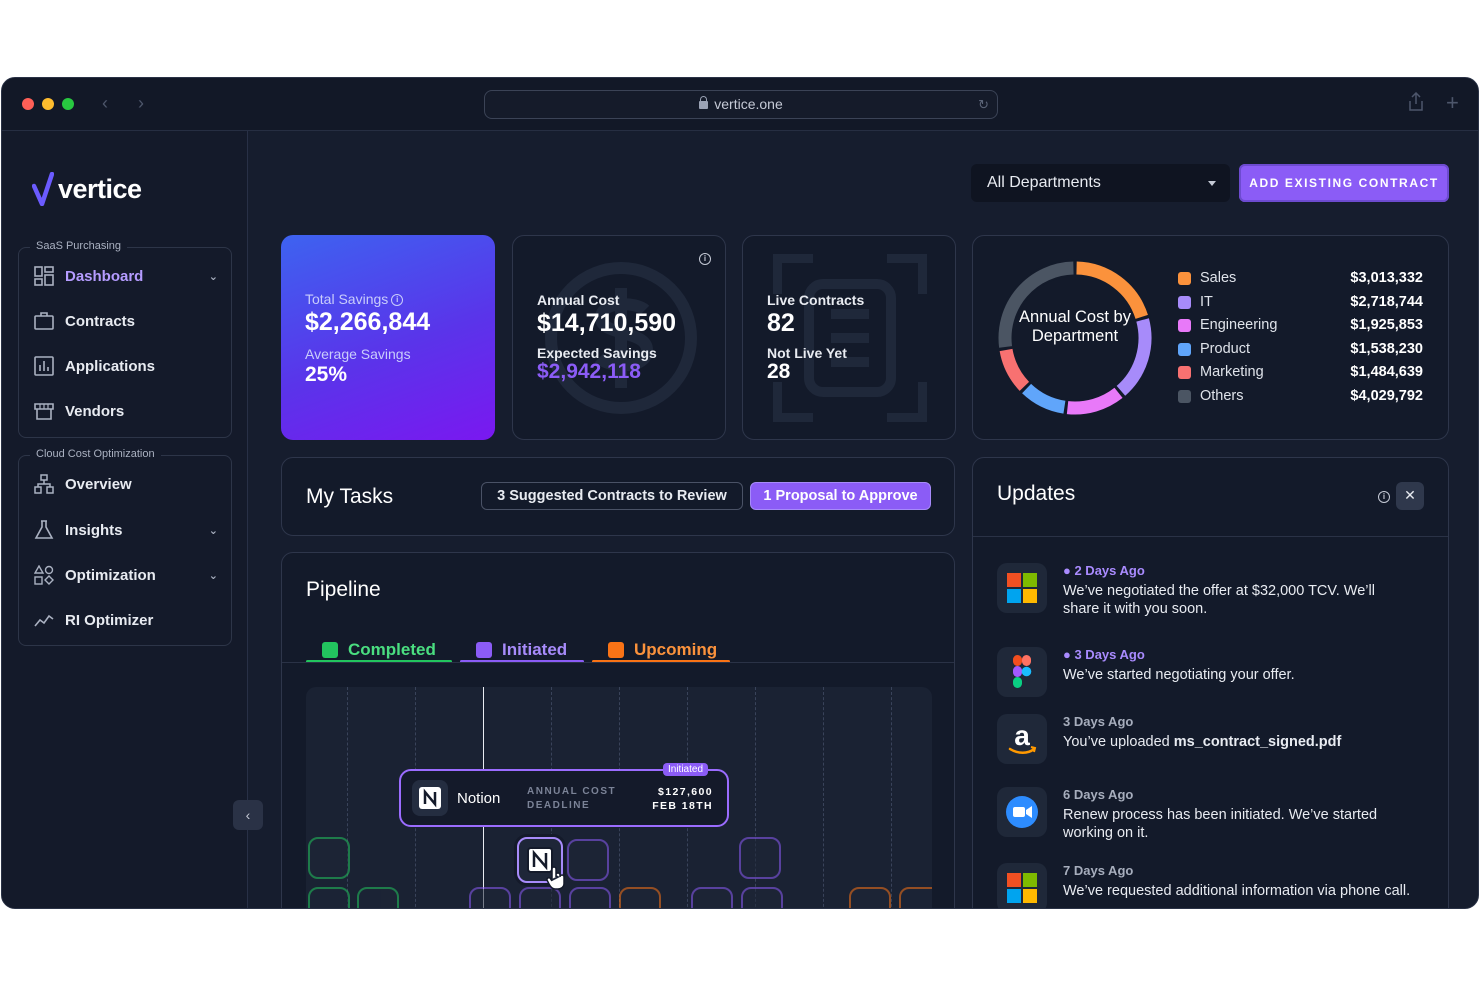  Describe the element at coordinates (1300, 397) in the screenshot. I see `legend-item-others: Others $4,029,792` at that location.